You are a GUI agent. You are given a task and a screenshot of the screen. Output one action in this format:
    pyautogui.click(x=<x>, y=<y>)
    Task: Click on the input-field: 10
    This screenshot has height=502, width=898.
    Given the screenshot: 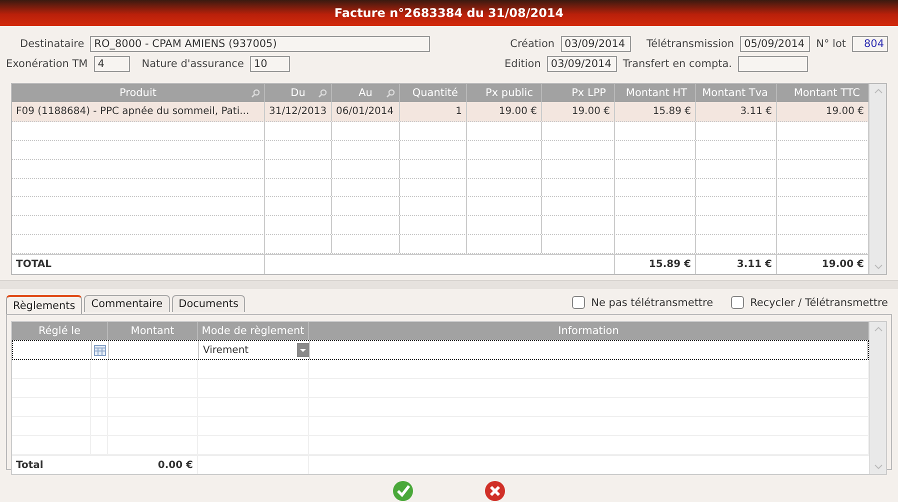 What is the action you would take?
    pyautogui.click(x=270, y=64)
    